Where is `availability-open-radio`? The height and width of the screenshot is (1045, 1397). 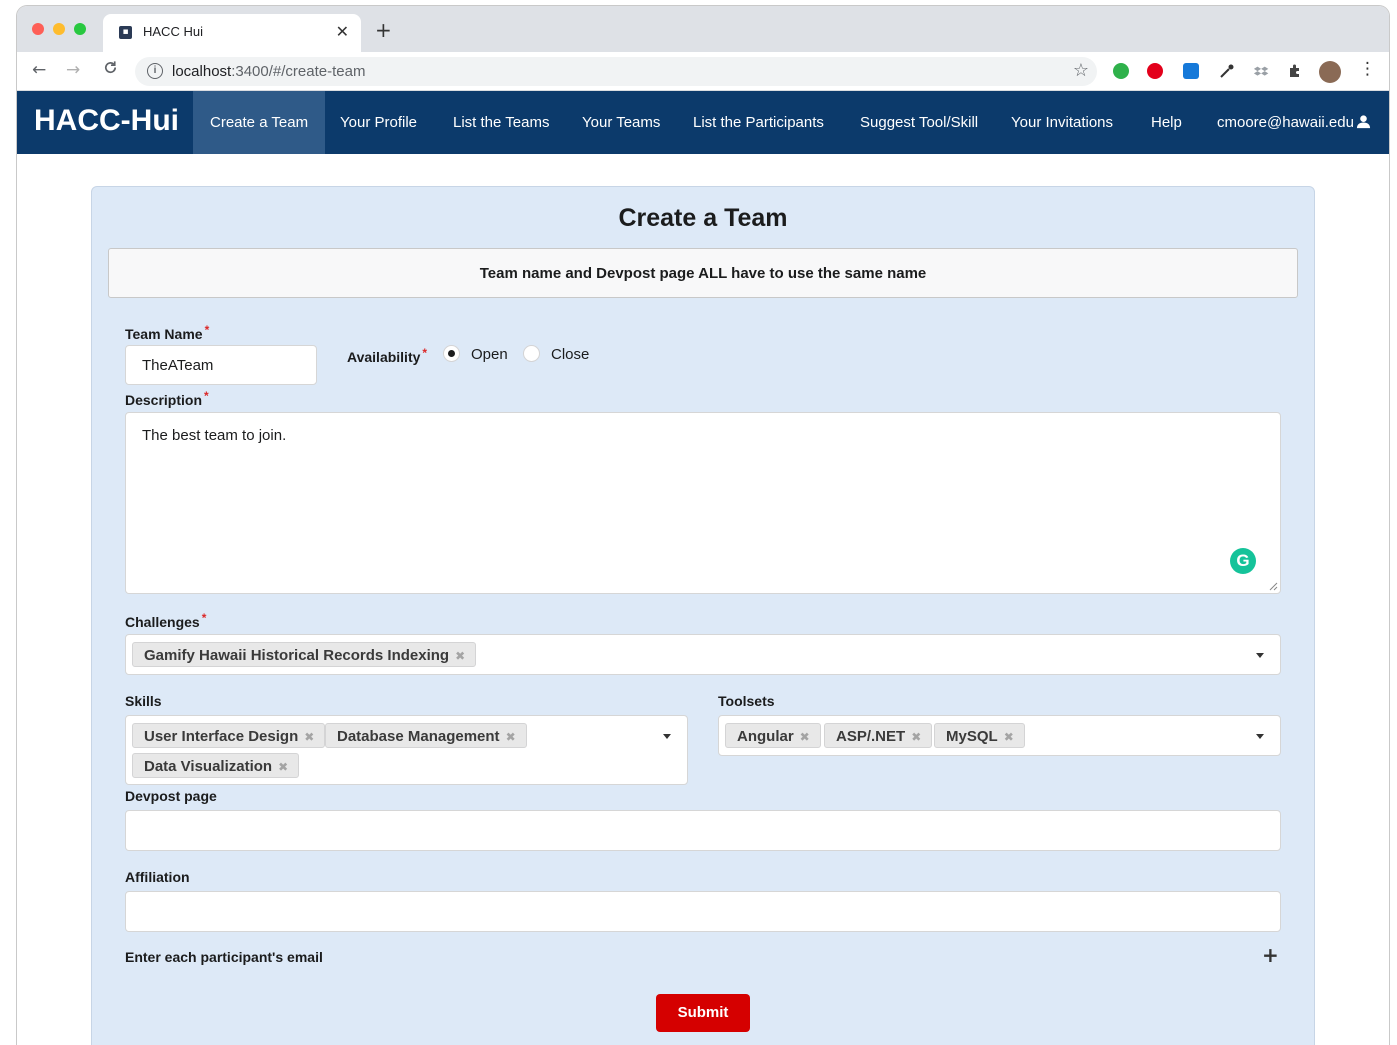 availability-open-radio is located at coordinates (451, 353).